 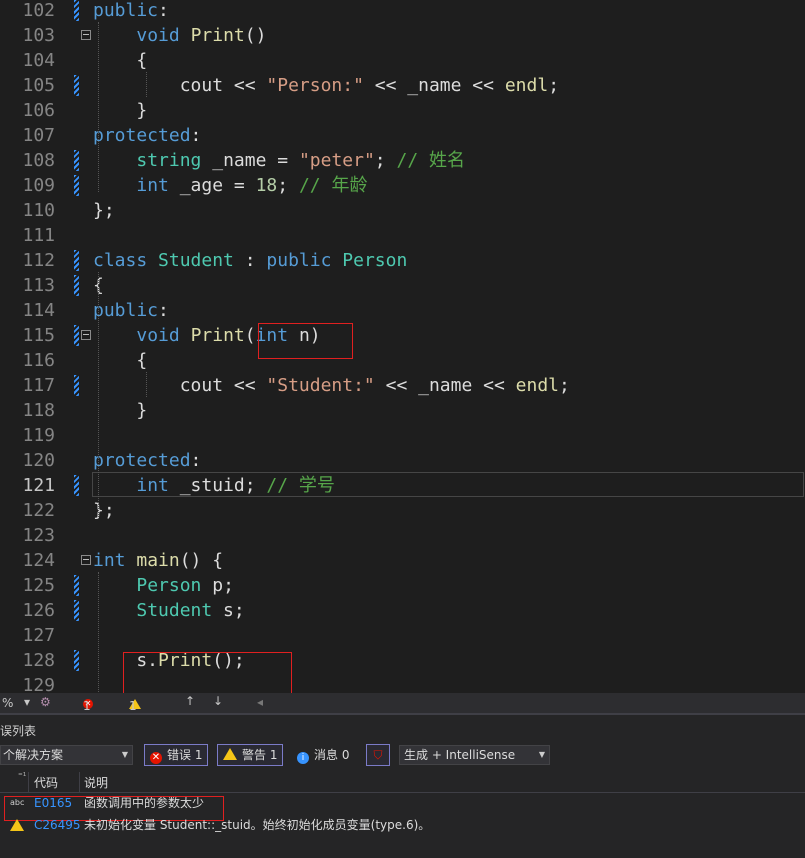 I want to click on line-number: 111, so click(x=38, y=235).